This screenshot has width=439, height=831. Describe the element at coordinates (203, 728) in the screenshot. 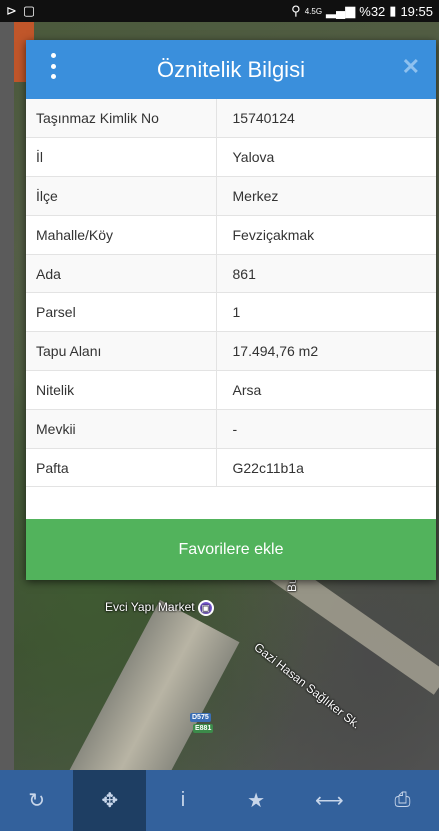

I see `road-shield-e881: E881` at that location.